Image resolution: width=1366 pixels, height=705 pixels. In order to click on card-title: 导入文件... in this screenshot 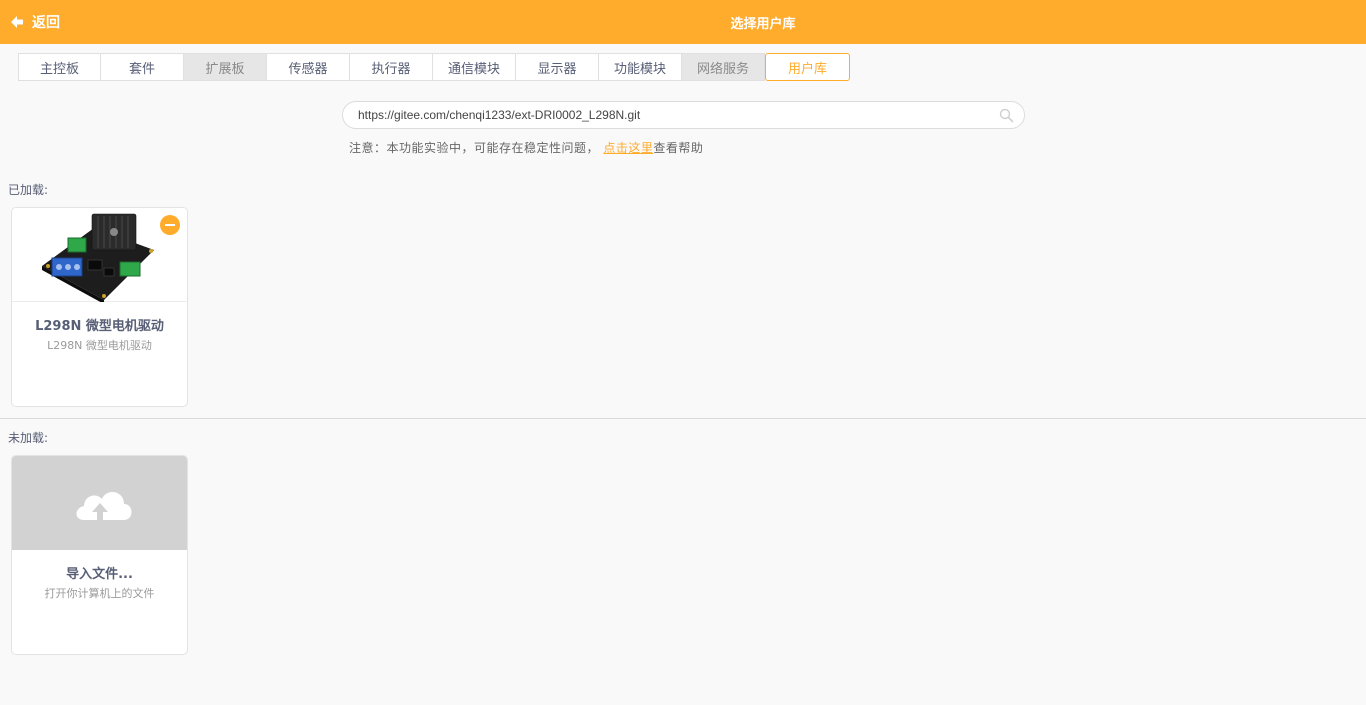, I will do `click(99, 574)`.